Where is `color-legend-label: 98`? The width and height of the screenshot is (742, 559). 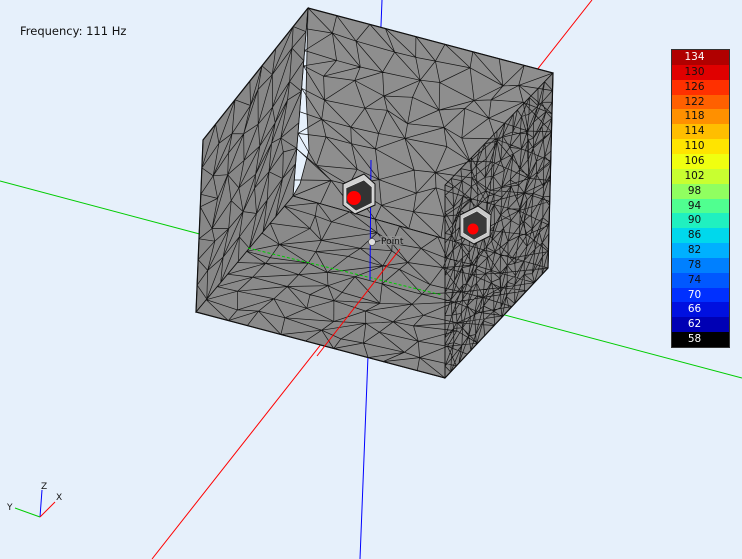 color-legend-label: 98 is located at coordinates (694, 190).